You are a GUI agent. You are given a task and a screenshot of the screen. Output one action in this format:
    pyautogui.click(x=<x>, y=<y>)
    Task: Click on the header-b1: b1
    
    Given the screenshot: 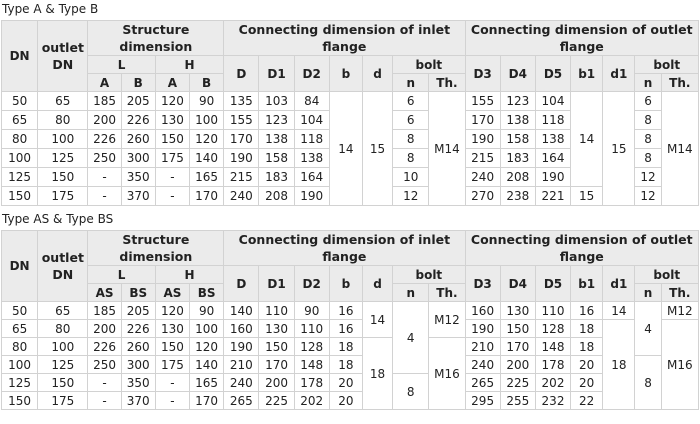 What is the action you would take?
    pyautogui.click(x=587, y=283)
    